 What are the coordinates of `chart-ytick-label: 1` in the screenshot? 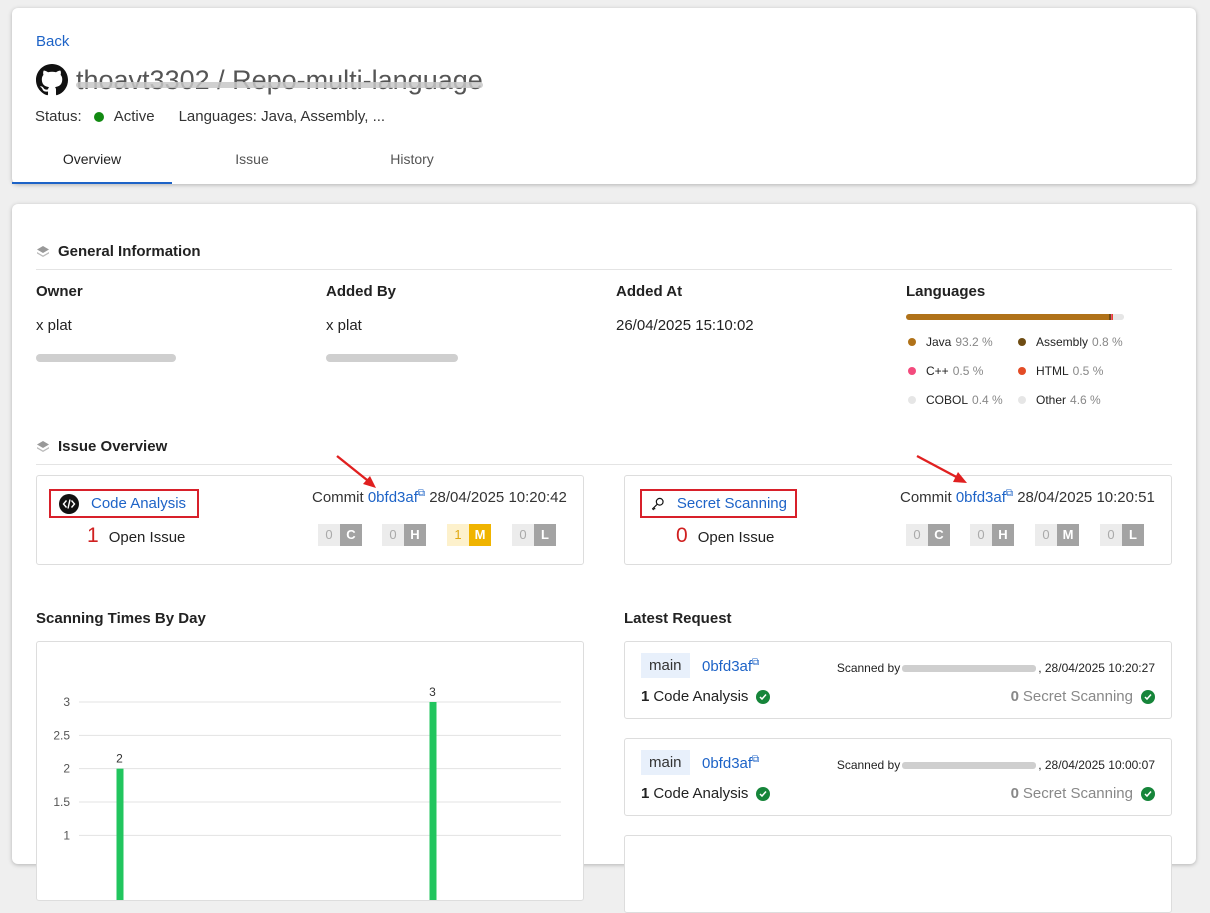 It's located at (66, 835).